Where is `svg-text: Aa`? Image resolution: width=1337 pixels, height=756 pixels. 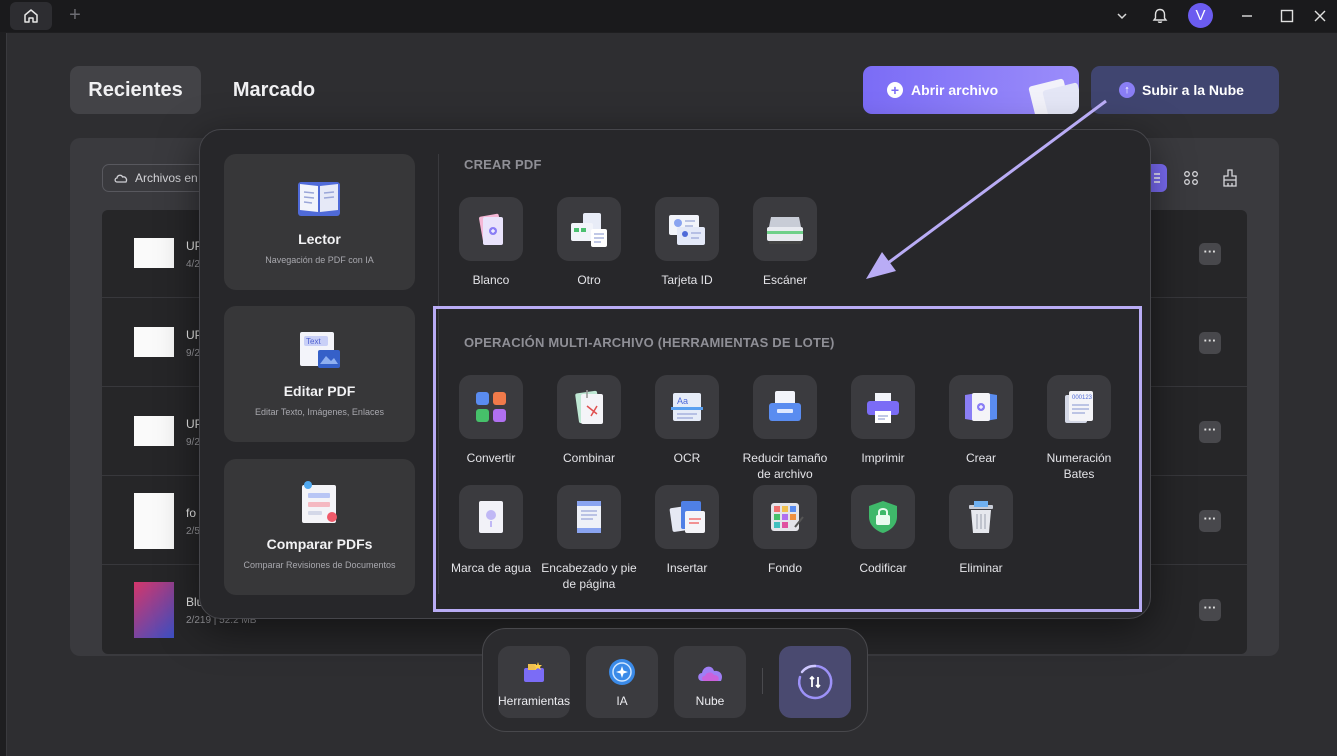 svg-text: Aa is located at coordinates (682, 401).